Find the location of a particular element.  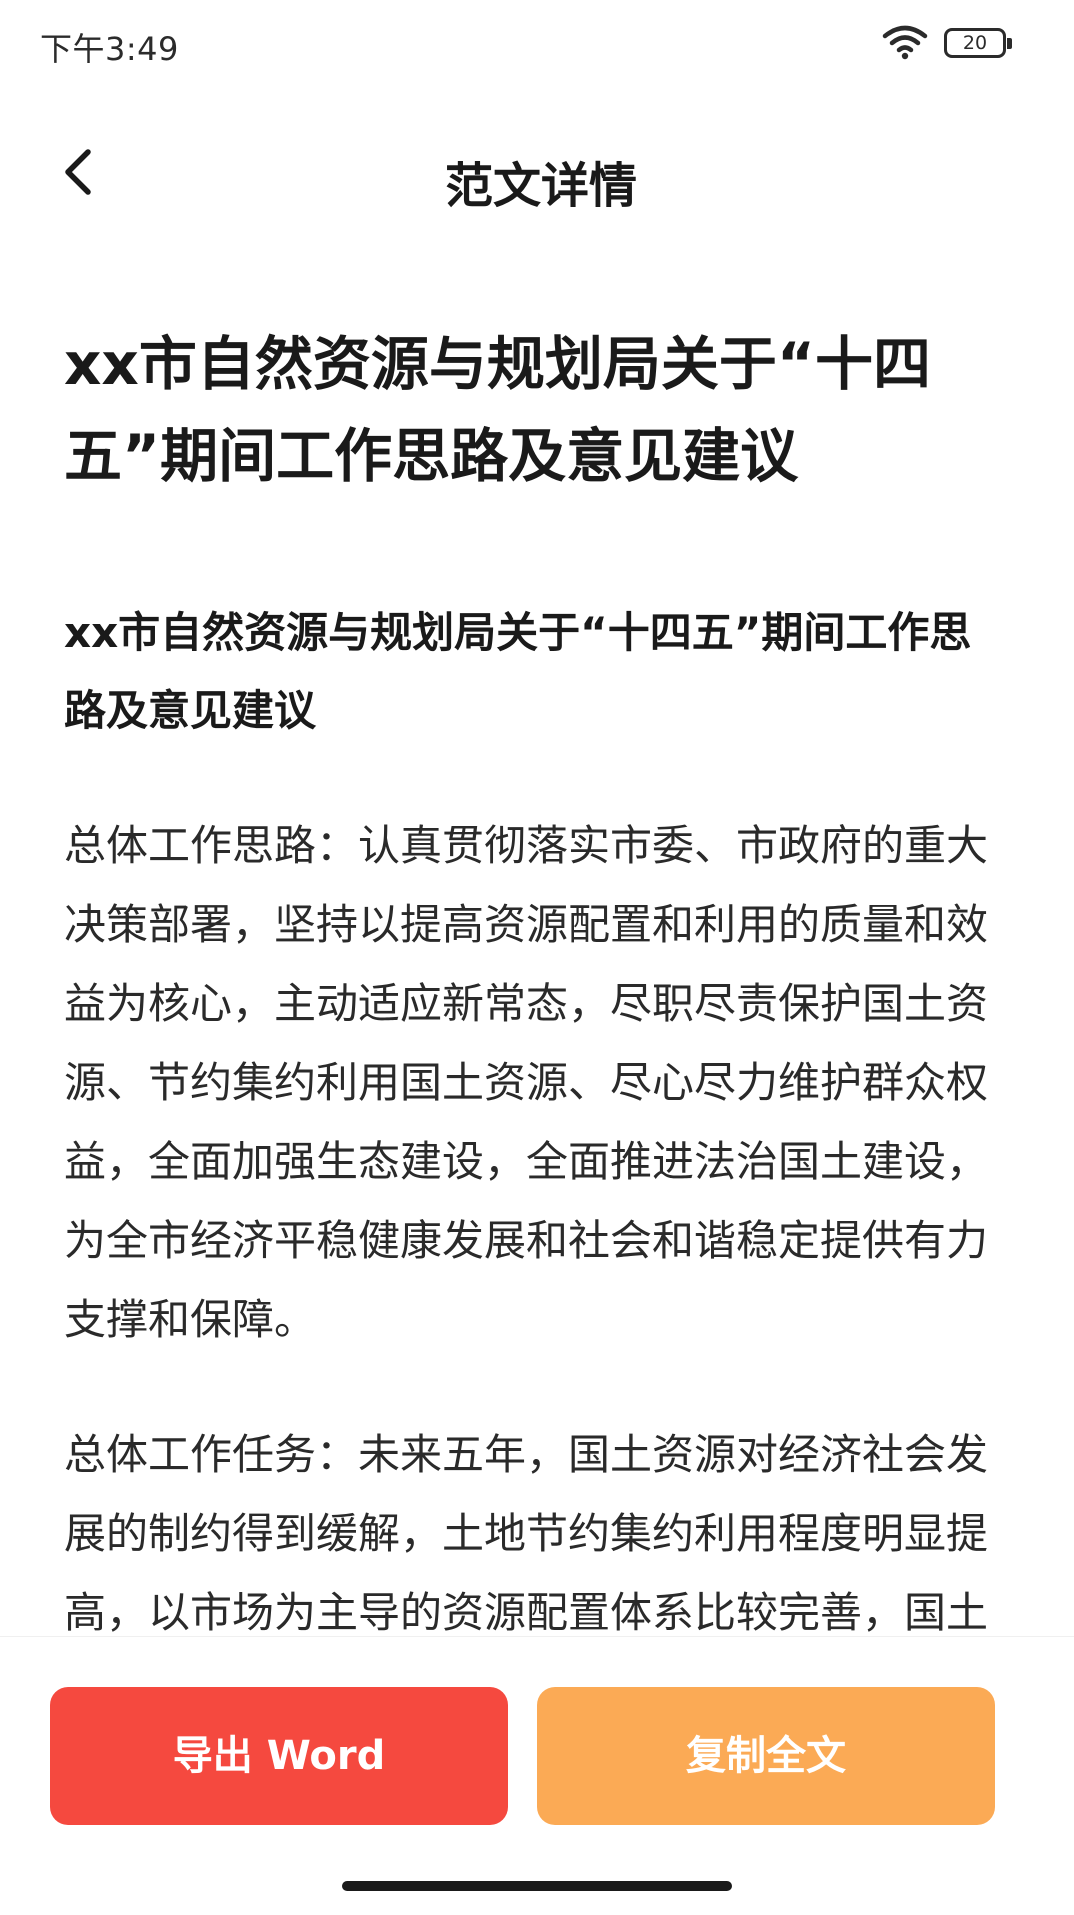

home-indicator is located at coordinates (537, 1886).